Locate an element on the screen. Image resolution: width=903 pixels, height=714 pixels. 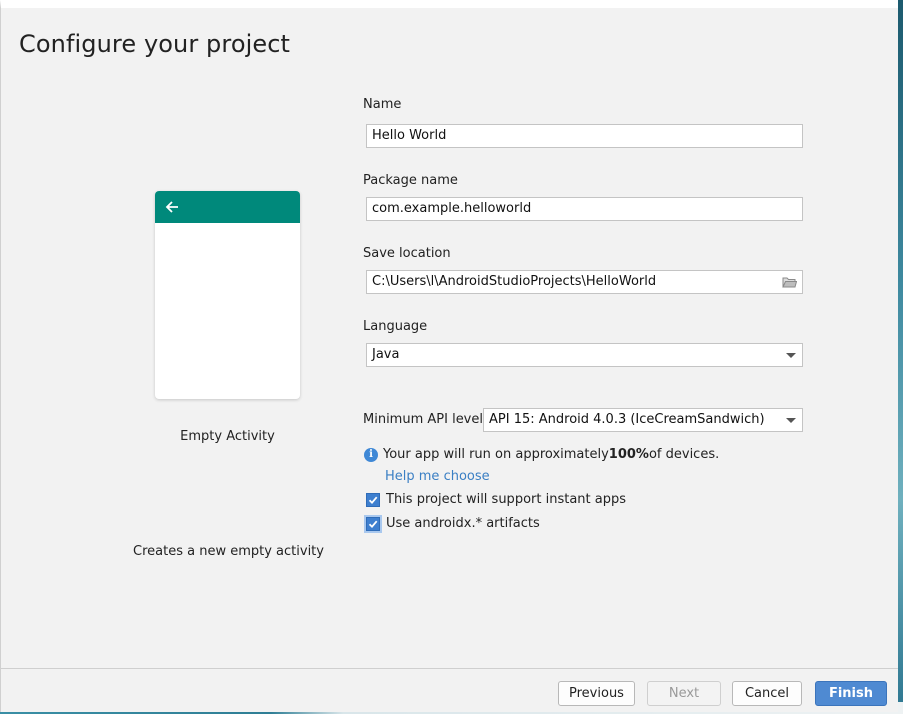
androidx-option: Use androidx.* artifacts is located at coordinates (453, 523).